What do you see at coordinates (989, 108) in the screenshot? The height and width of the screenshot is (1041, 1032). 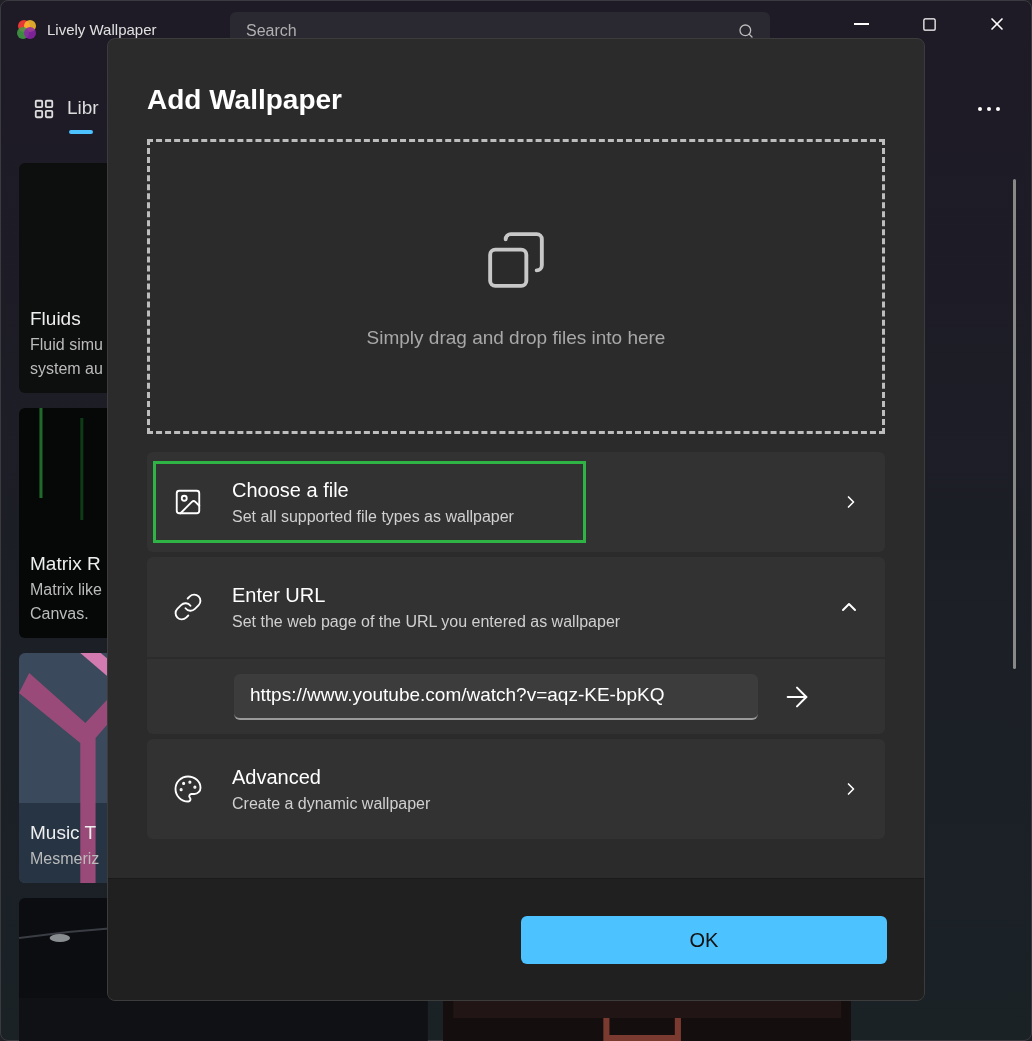 I see `more-icon` at bounding box center [989, 108].